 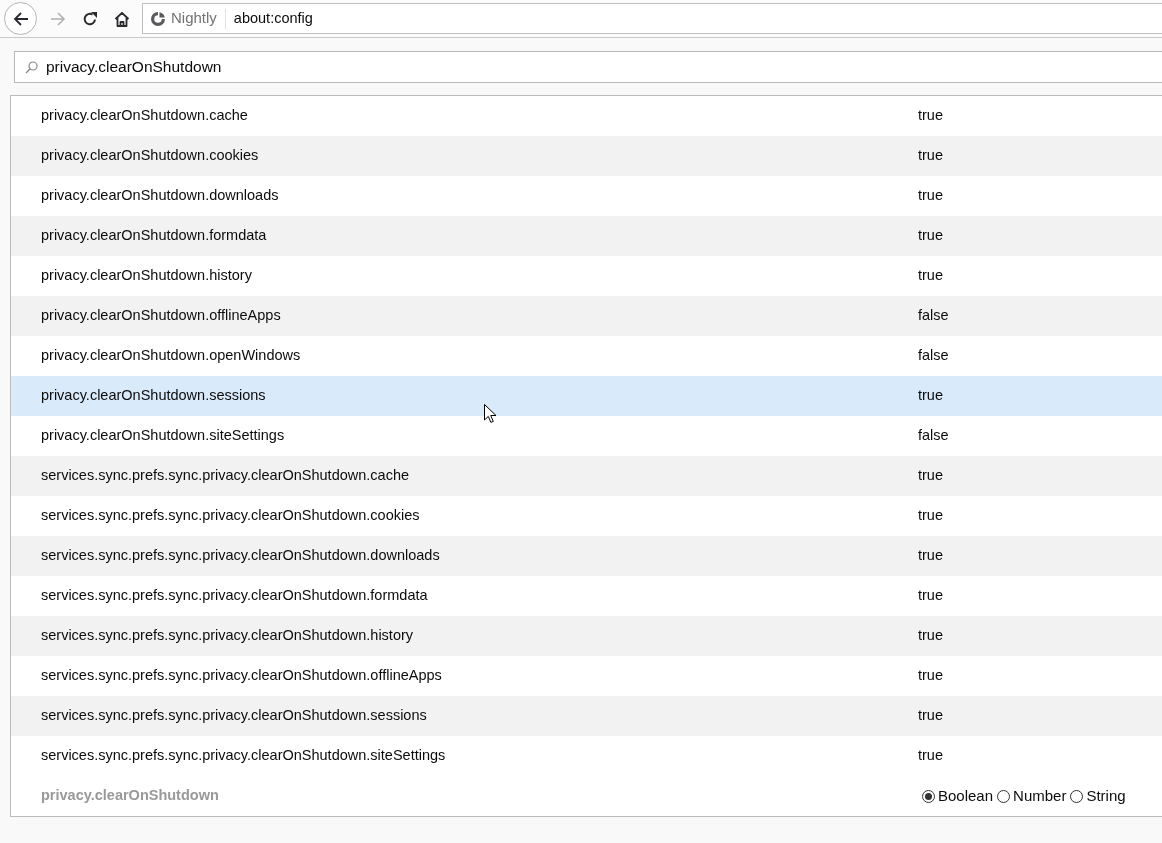 I want to click on back-button, so click(x=20, y=18).